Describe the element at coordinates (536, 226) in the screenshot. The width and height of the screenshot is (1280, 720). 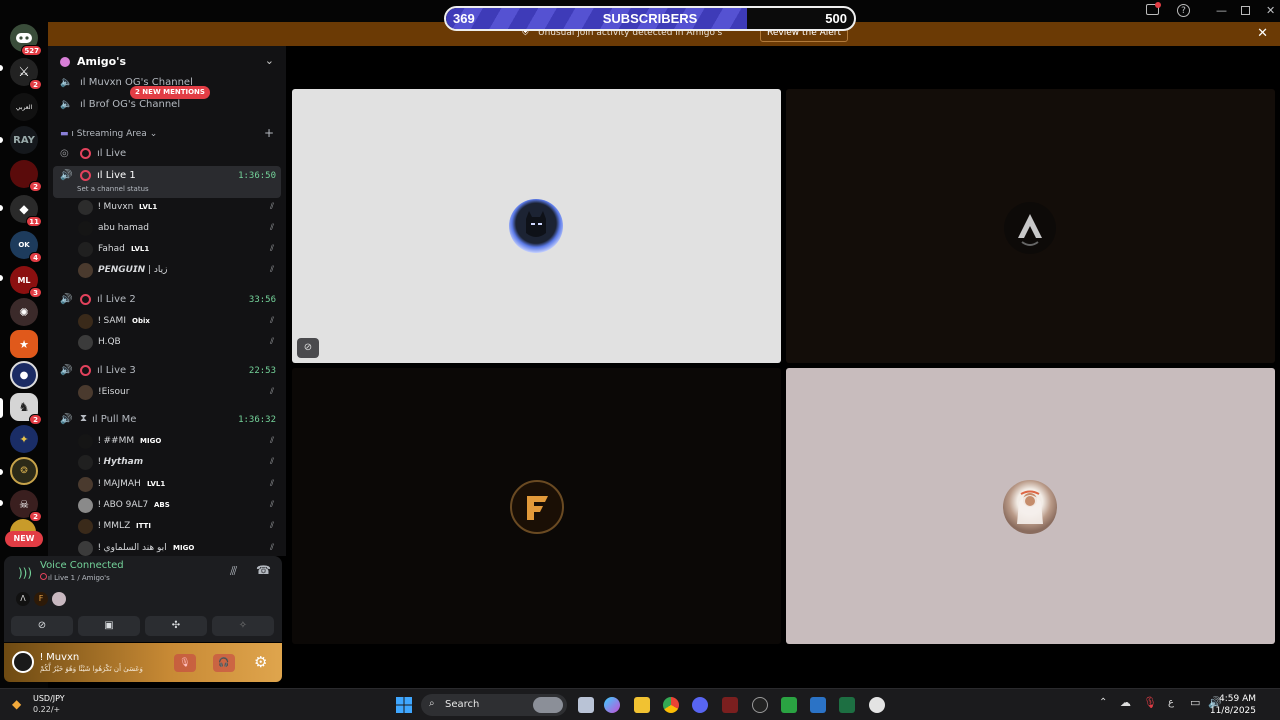
I see `video-tile-muvxn: ⊘` at that location.